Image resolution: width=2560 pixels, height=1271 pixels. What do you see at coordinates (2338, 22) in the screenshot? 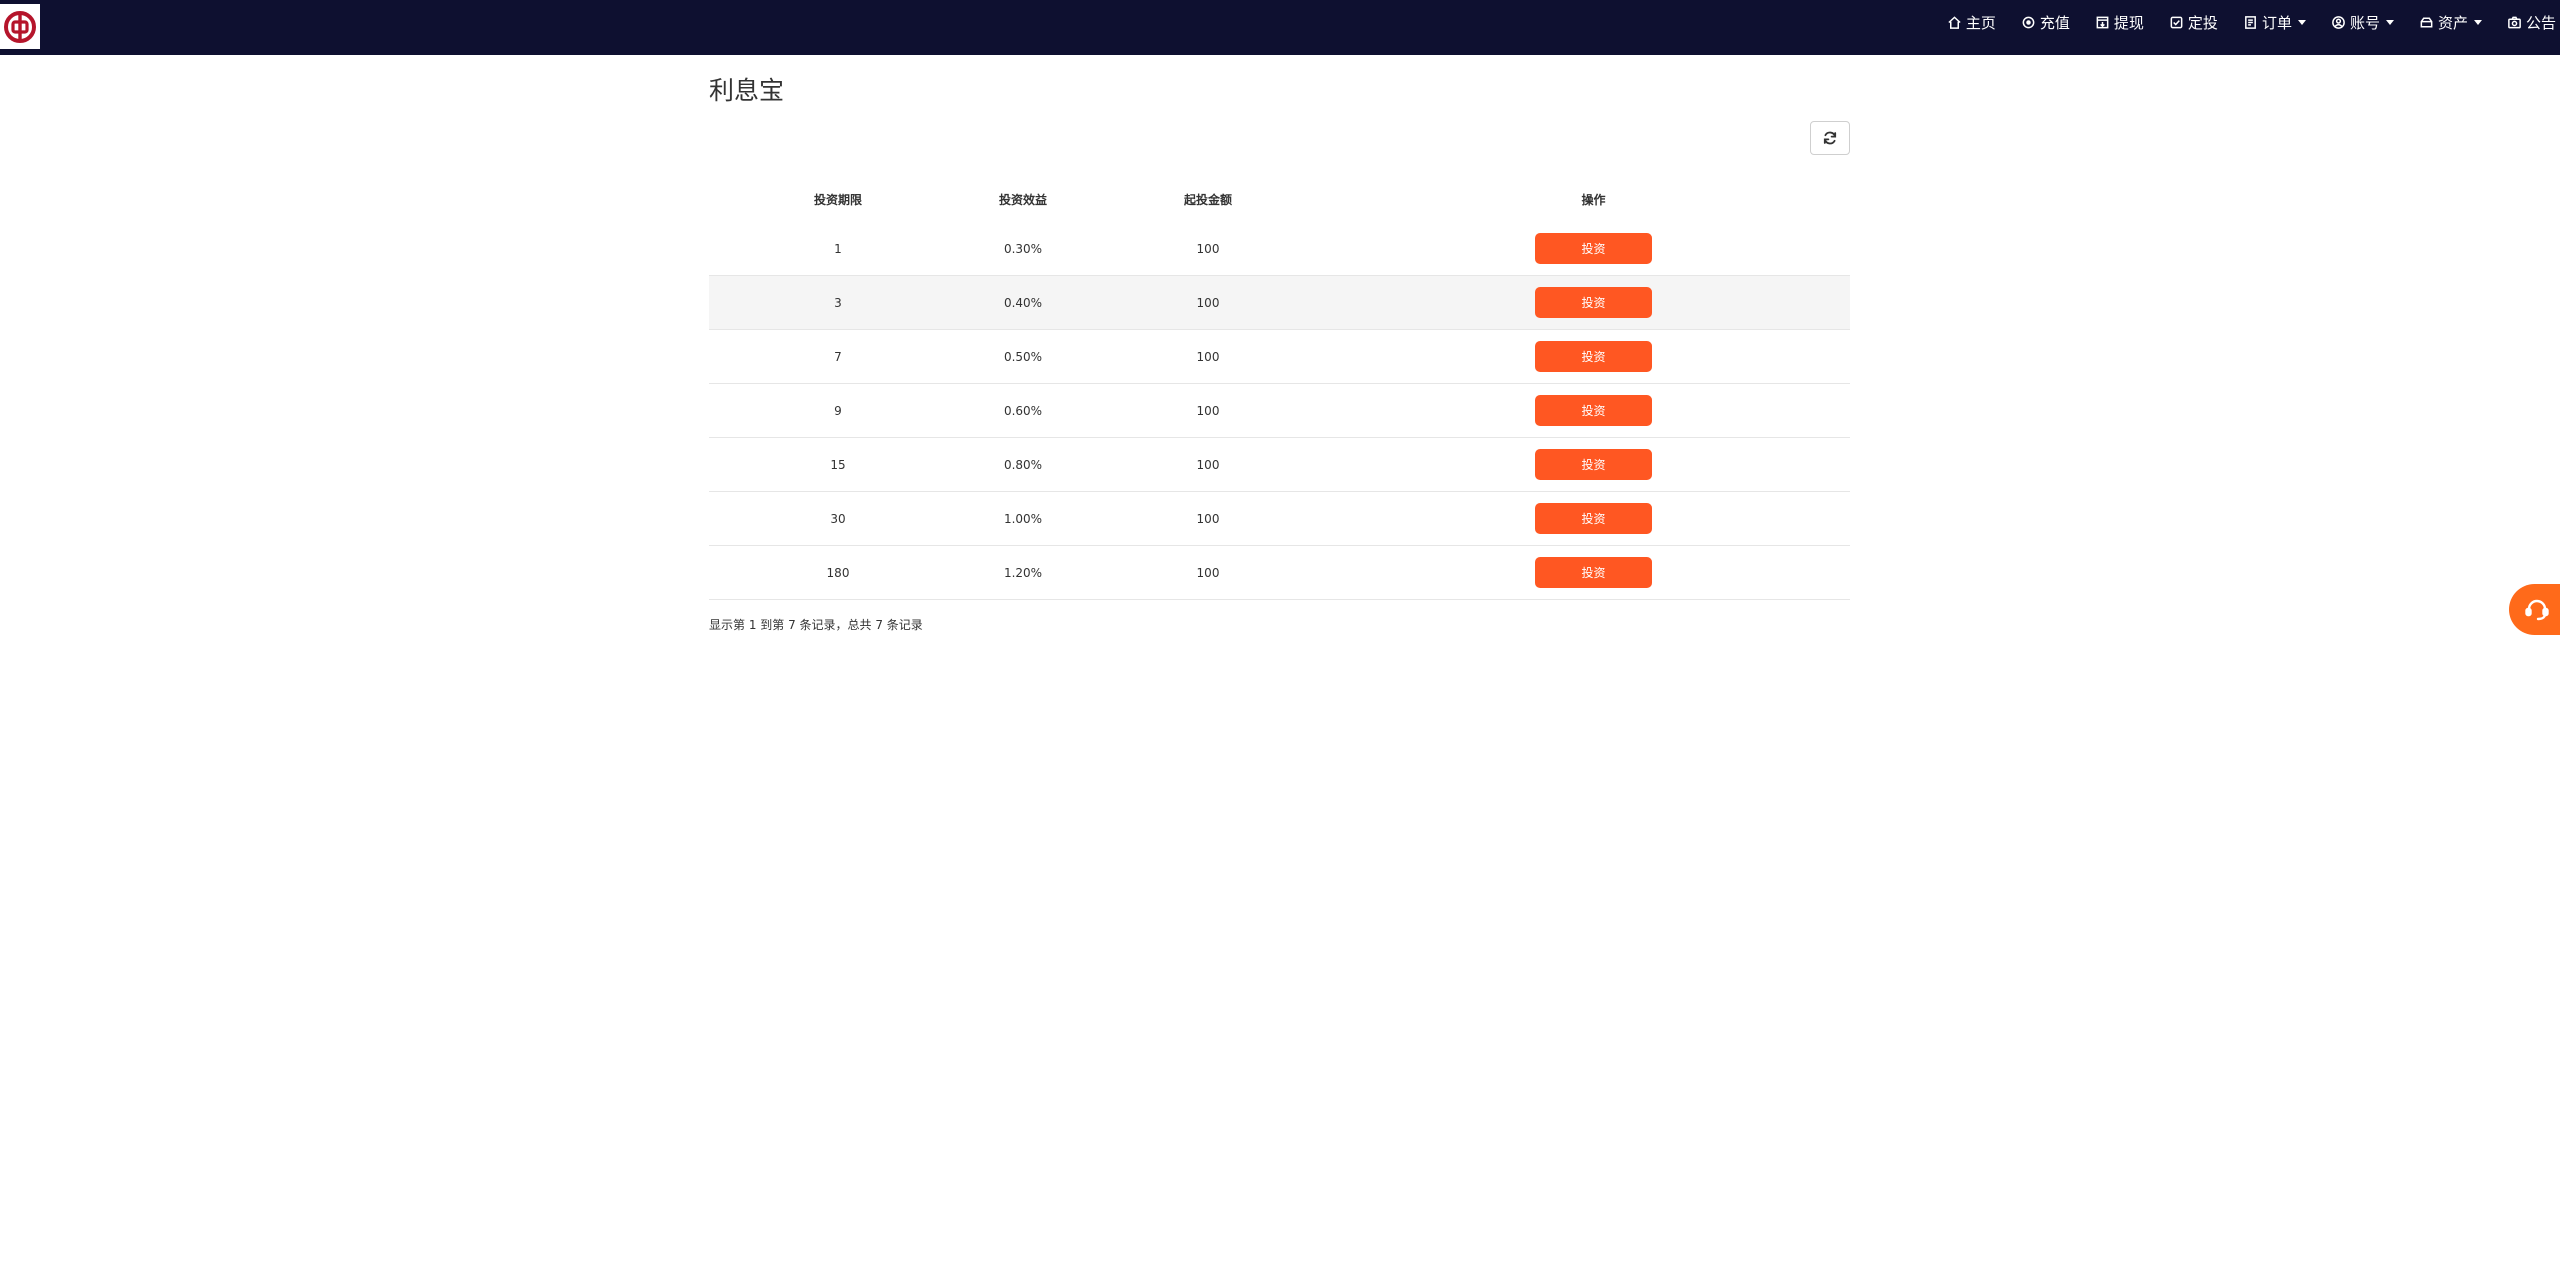
I see `user-icon` at bounding box center [2338, 22].